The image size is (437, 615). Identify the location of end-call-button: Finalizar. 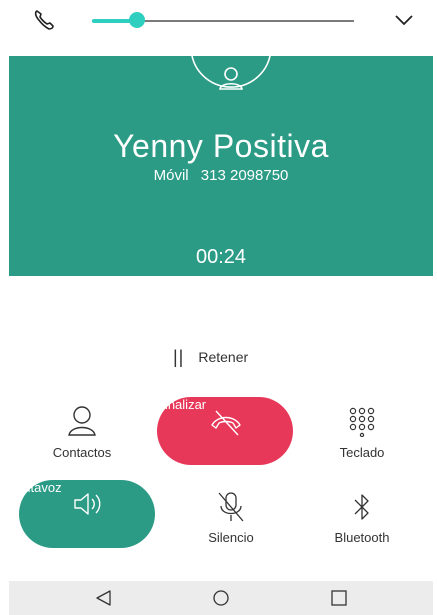
(225, 431).